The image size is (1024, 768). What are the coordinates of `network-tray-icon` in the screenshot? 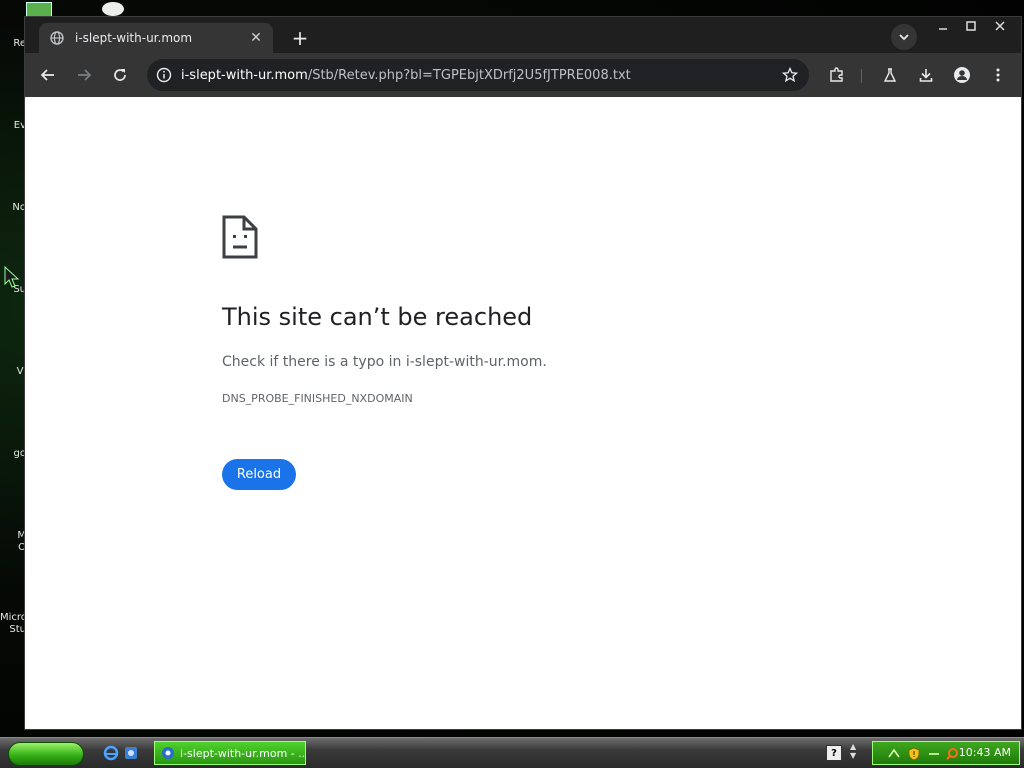 It's located at (894, 754).